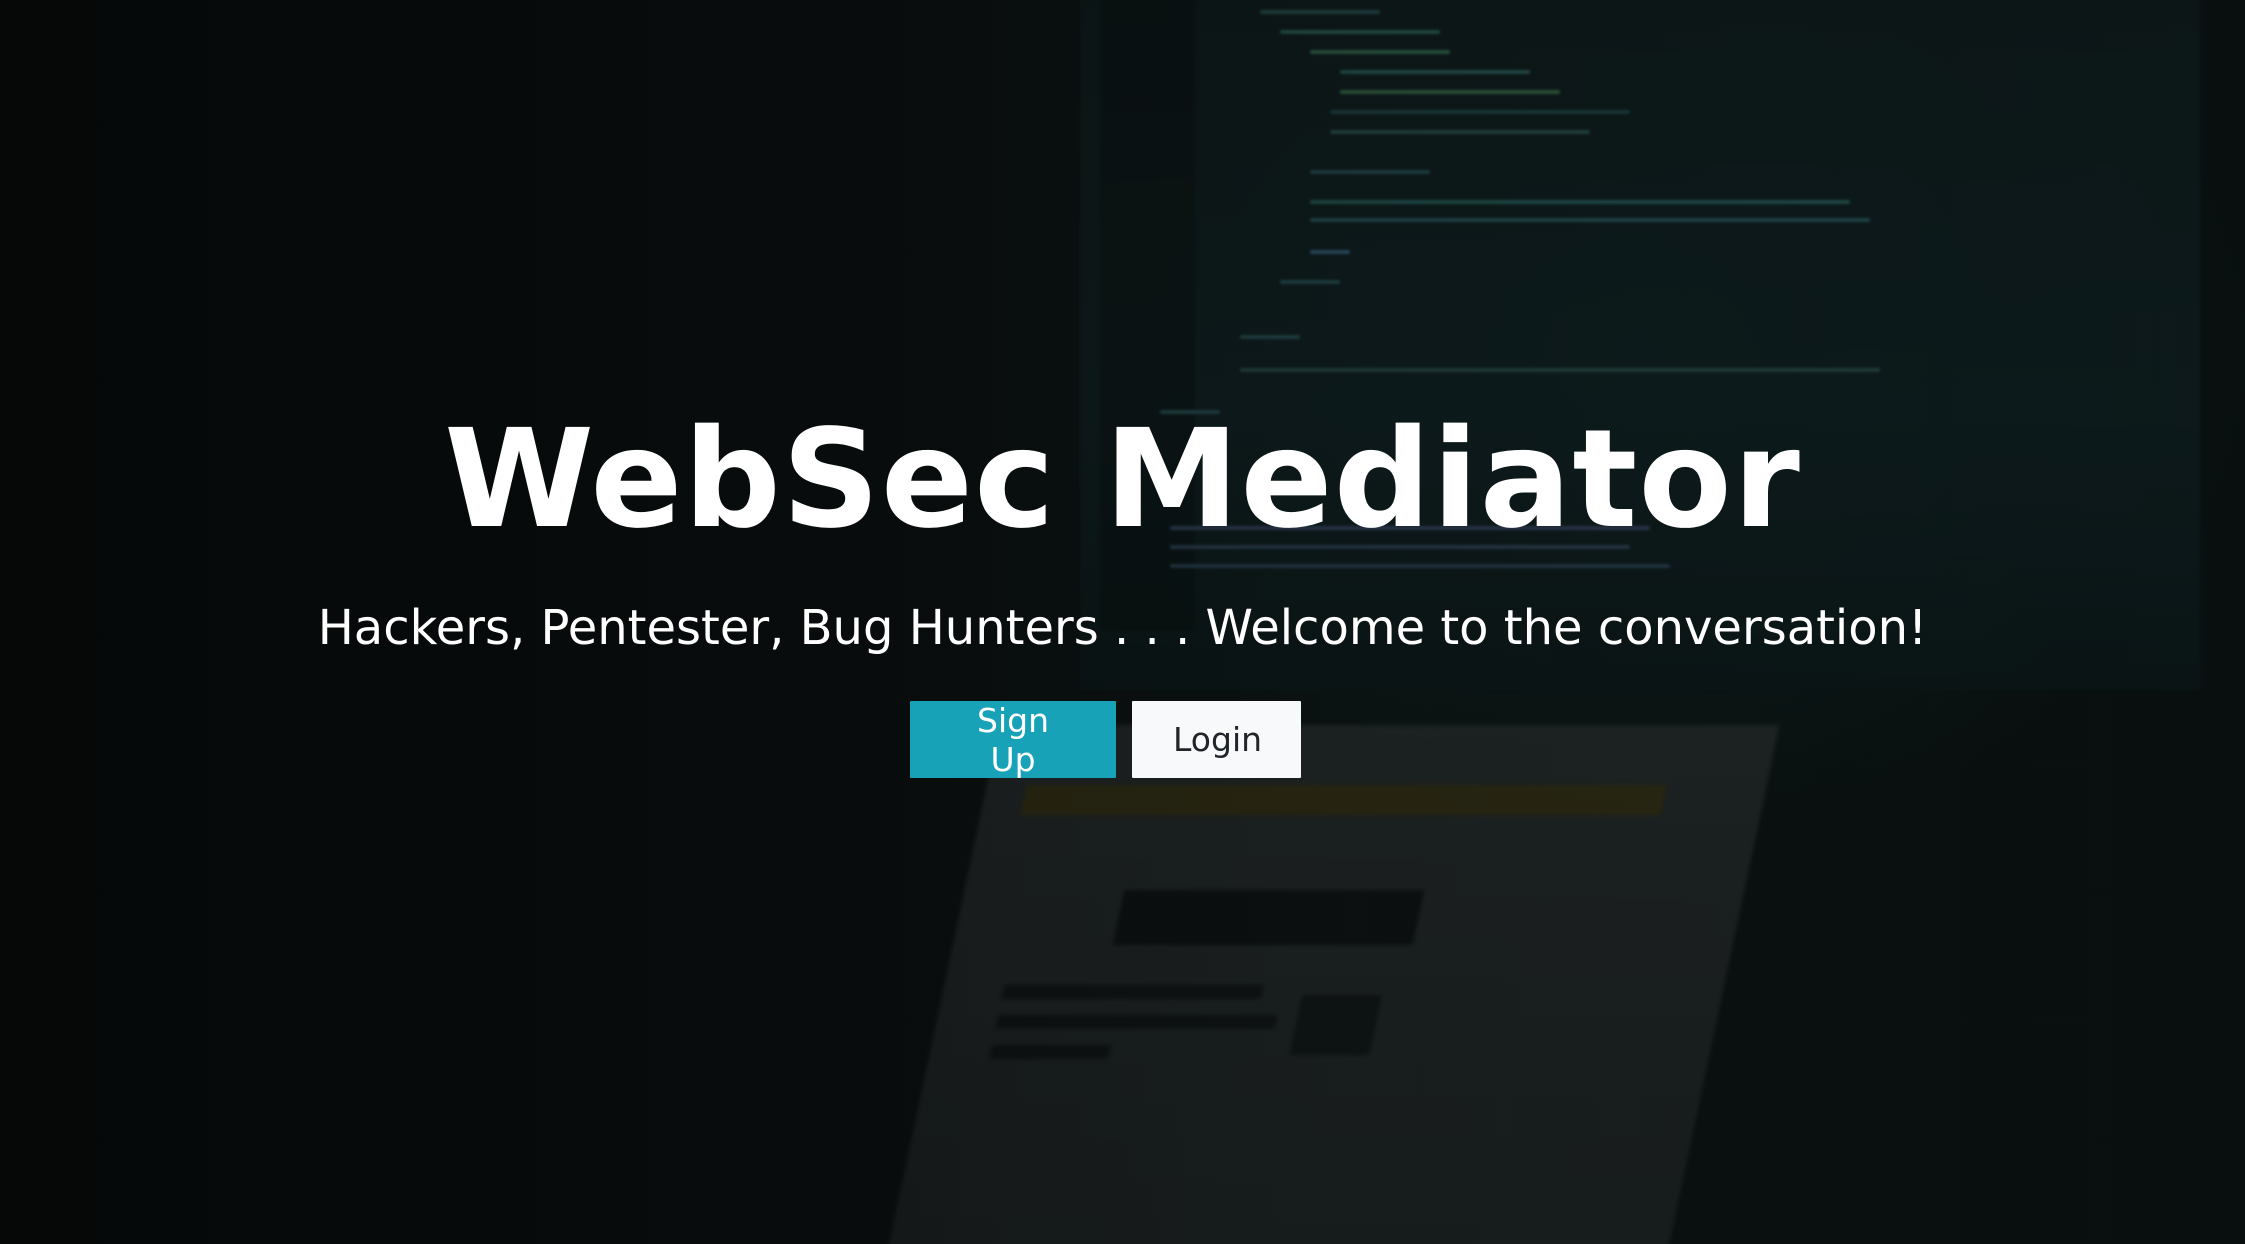  Describe the element at coordinates (1216, 739) in the screenshot. I see `login-button: Login` at that location.